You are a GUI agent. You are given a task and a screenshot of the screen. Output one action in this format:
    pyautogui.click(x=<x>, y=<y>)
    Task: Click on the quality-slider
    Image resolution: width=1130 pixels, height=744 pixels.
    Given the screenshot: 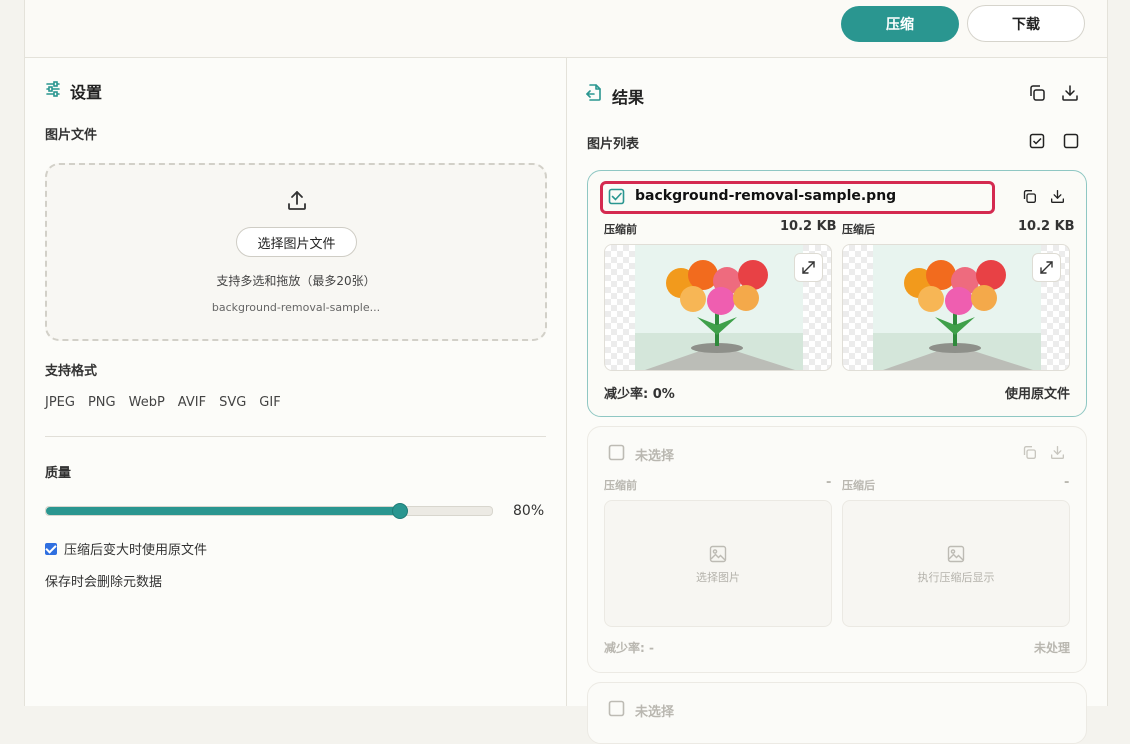 What is the action you would take?
    pyautogui.click(x=269, y=511)
    